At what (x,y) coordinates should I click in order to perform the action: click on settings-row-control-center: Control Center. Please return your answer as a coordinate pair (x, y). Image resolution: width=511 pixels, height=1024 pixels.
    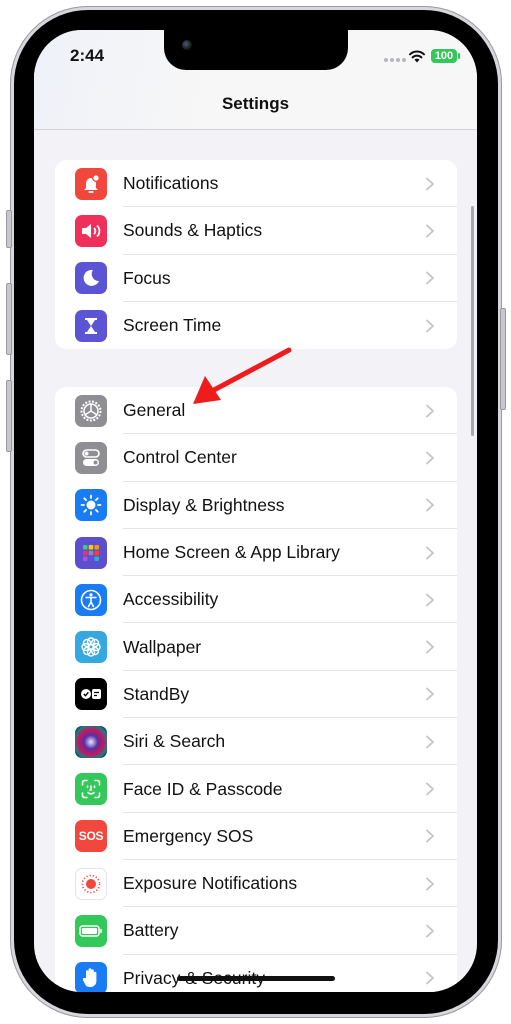
    Looking at the image, I should click on (256, 458).